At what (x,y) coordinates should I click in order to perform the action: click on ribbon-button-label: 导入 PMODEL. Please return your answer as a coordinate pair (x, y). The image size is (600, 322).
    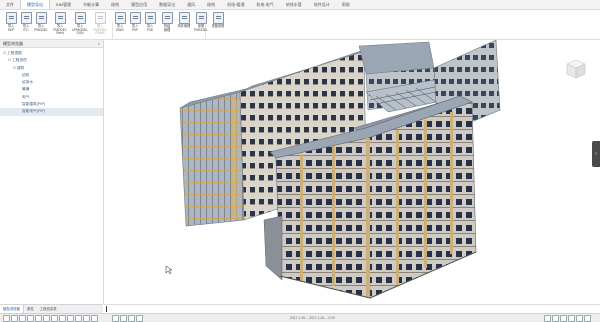
    Looking at the image, I should click on (41, 28).